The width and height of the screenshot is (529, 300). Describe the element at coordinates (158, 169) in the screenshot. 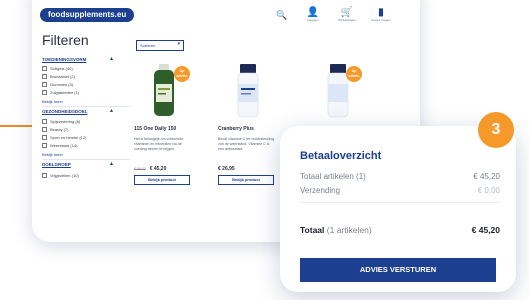

I see `current-price: € 45,20` at that location.